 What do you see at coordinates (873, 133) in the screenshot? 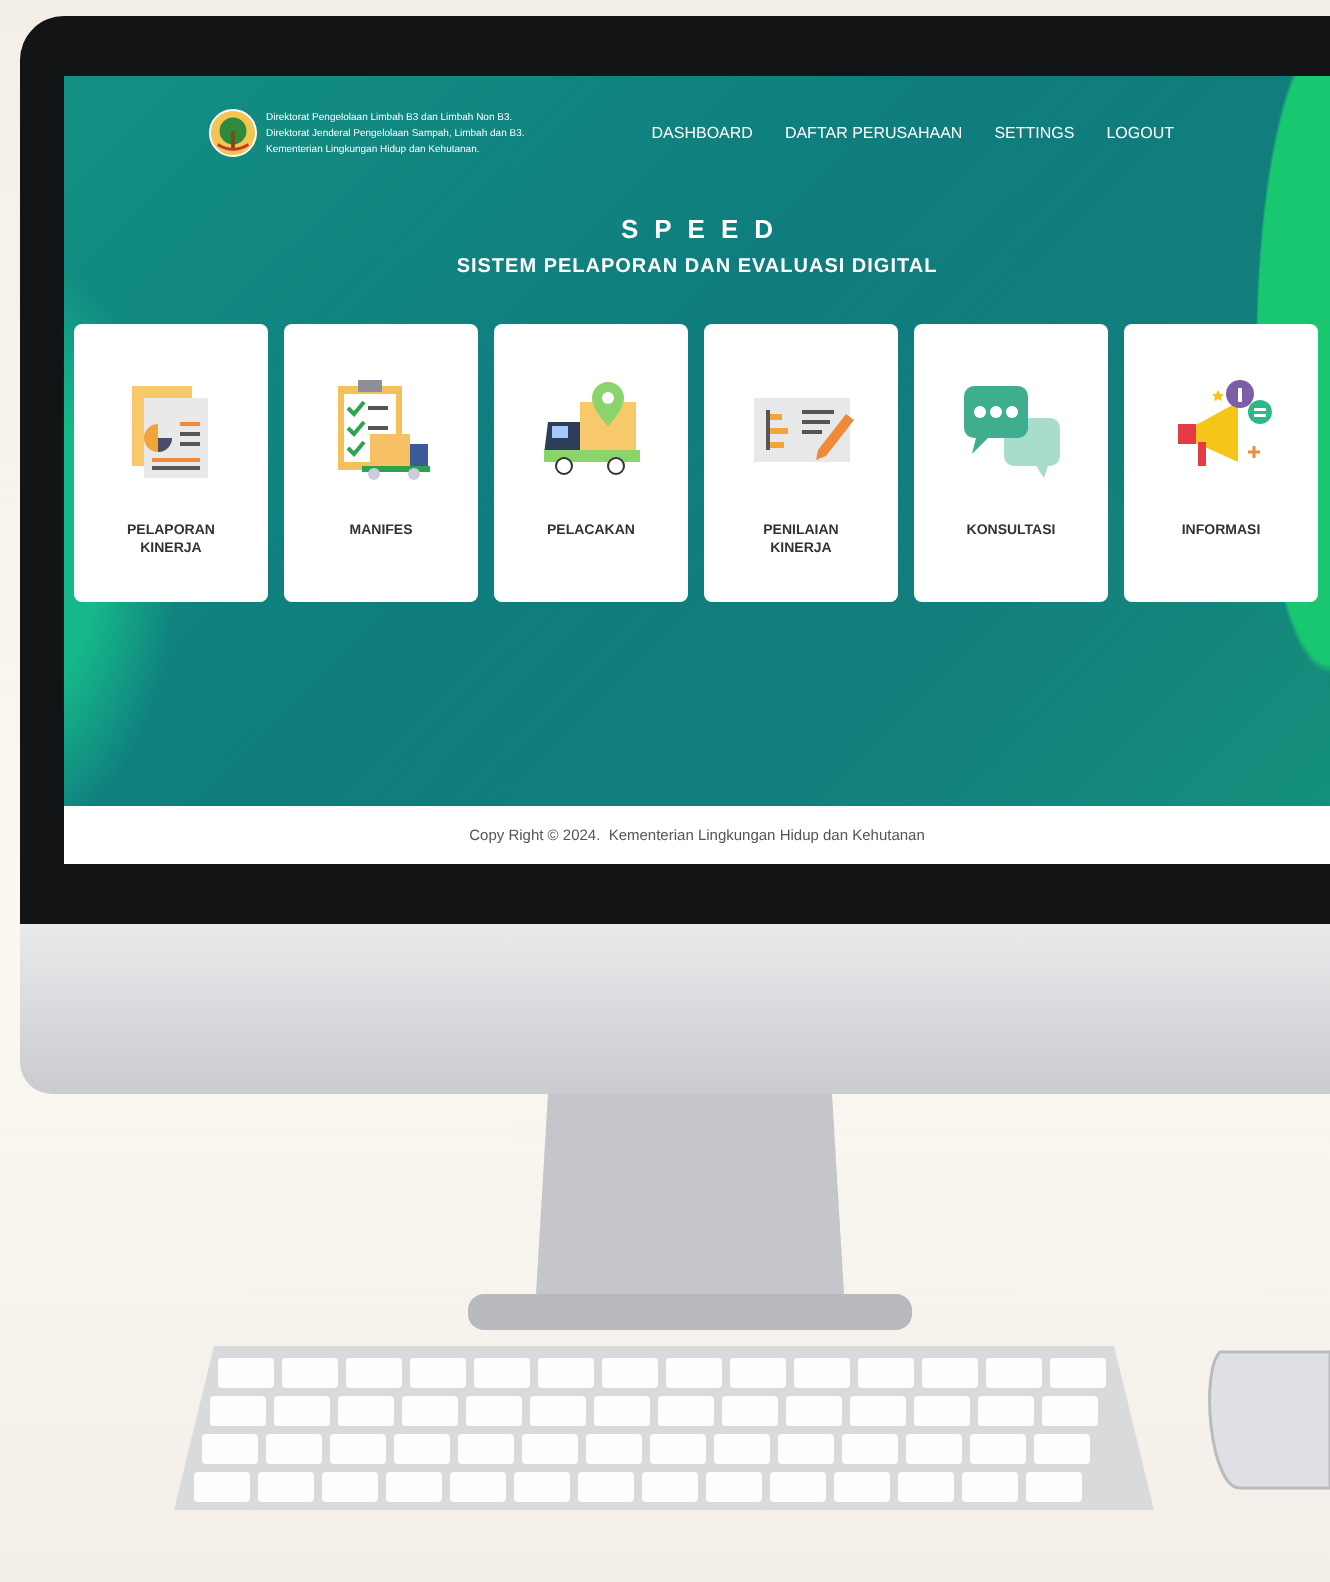
I see `nav-link: DAFTAR PERUSAHAAN` at bounding box center [873, 133].